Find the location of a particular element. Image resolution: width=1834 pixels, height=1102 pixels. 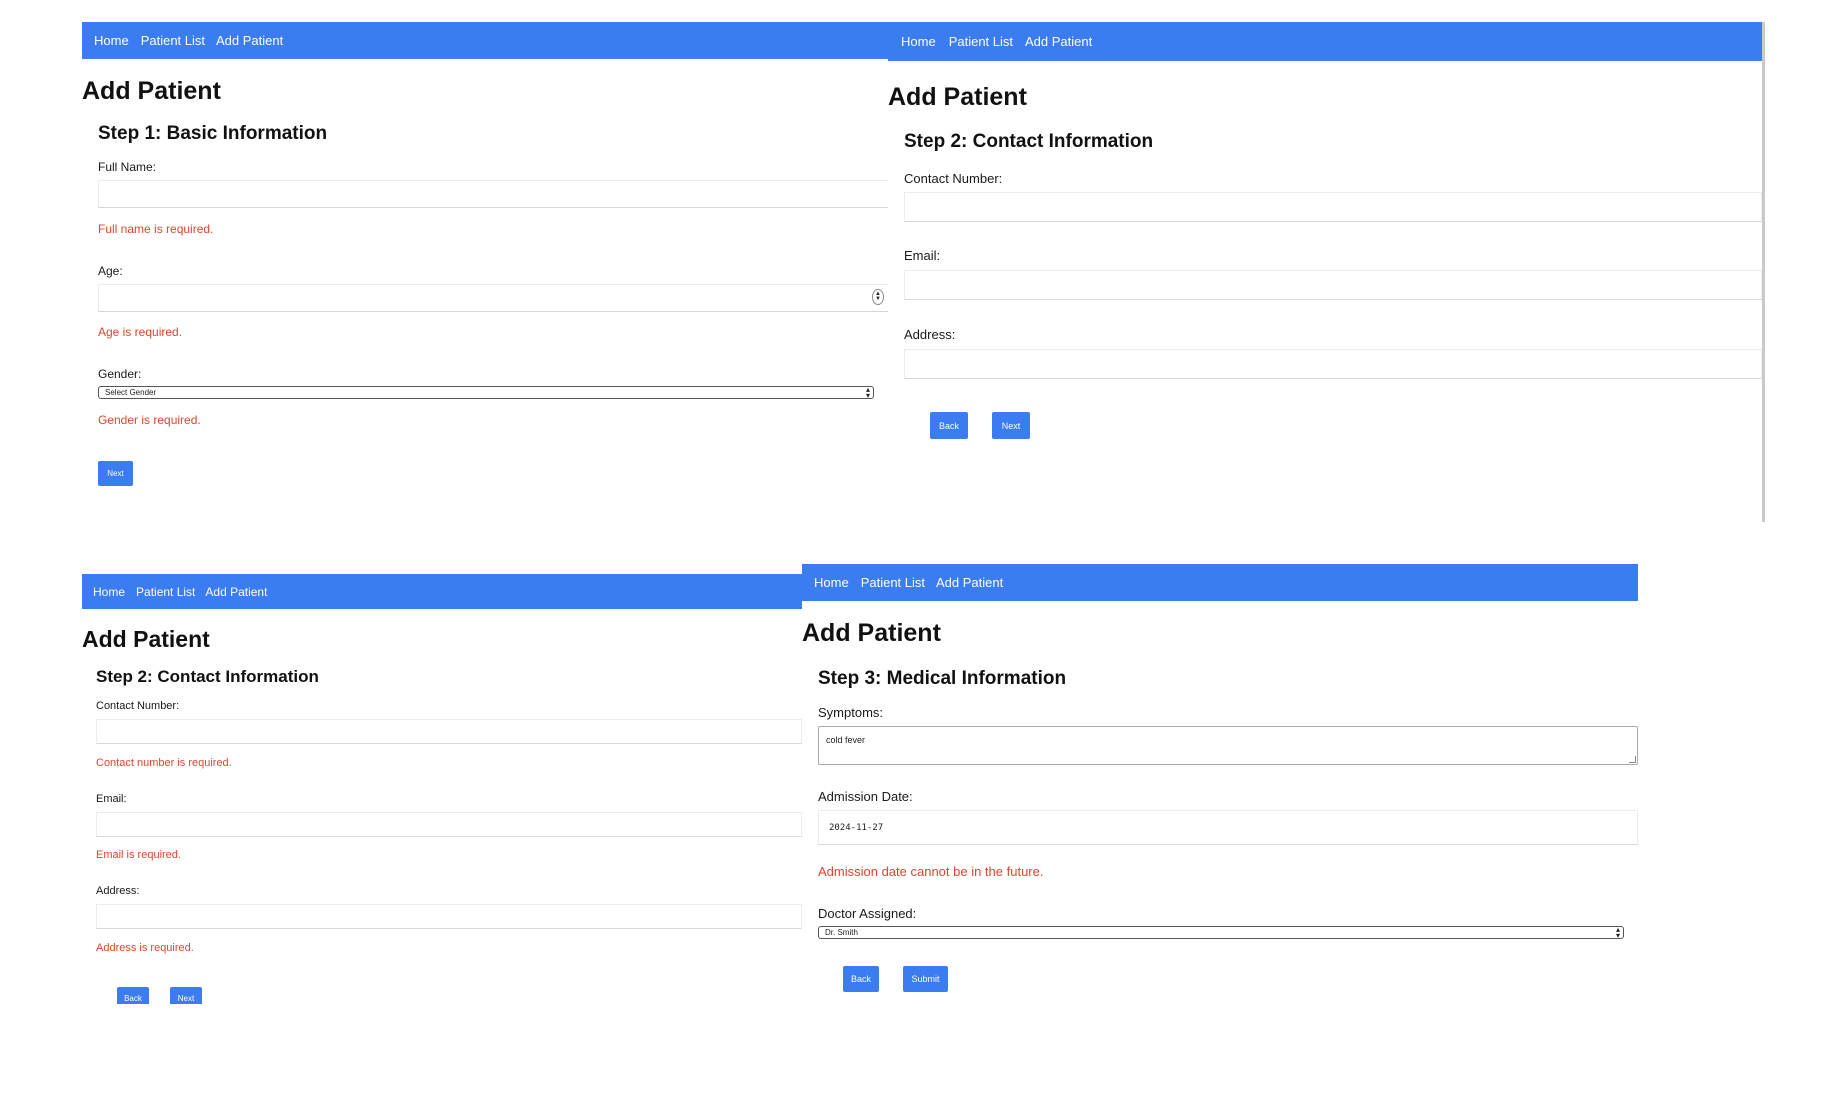

age-spinner-icon: ▲ ▼ is located at coordinates (878, 297).